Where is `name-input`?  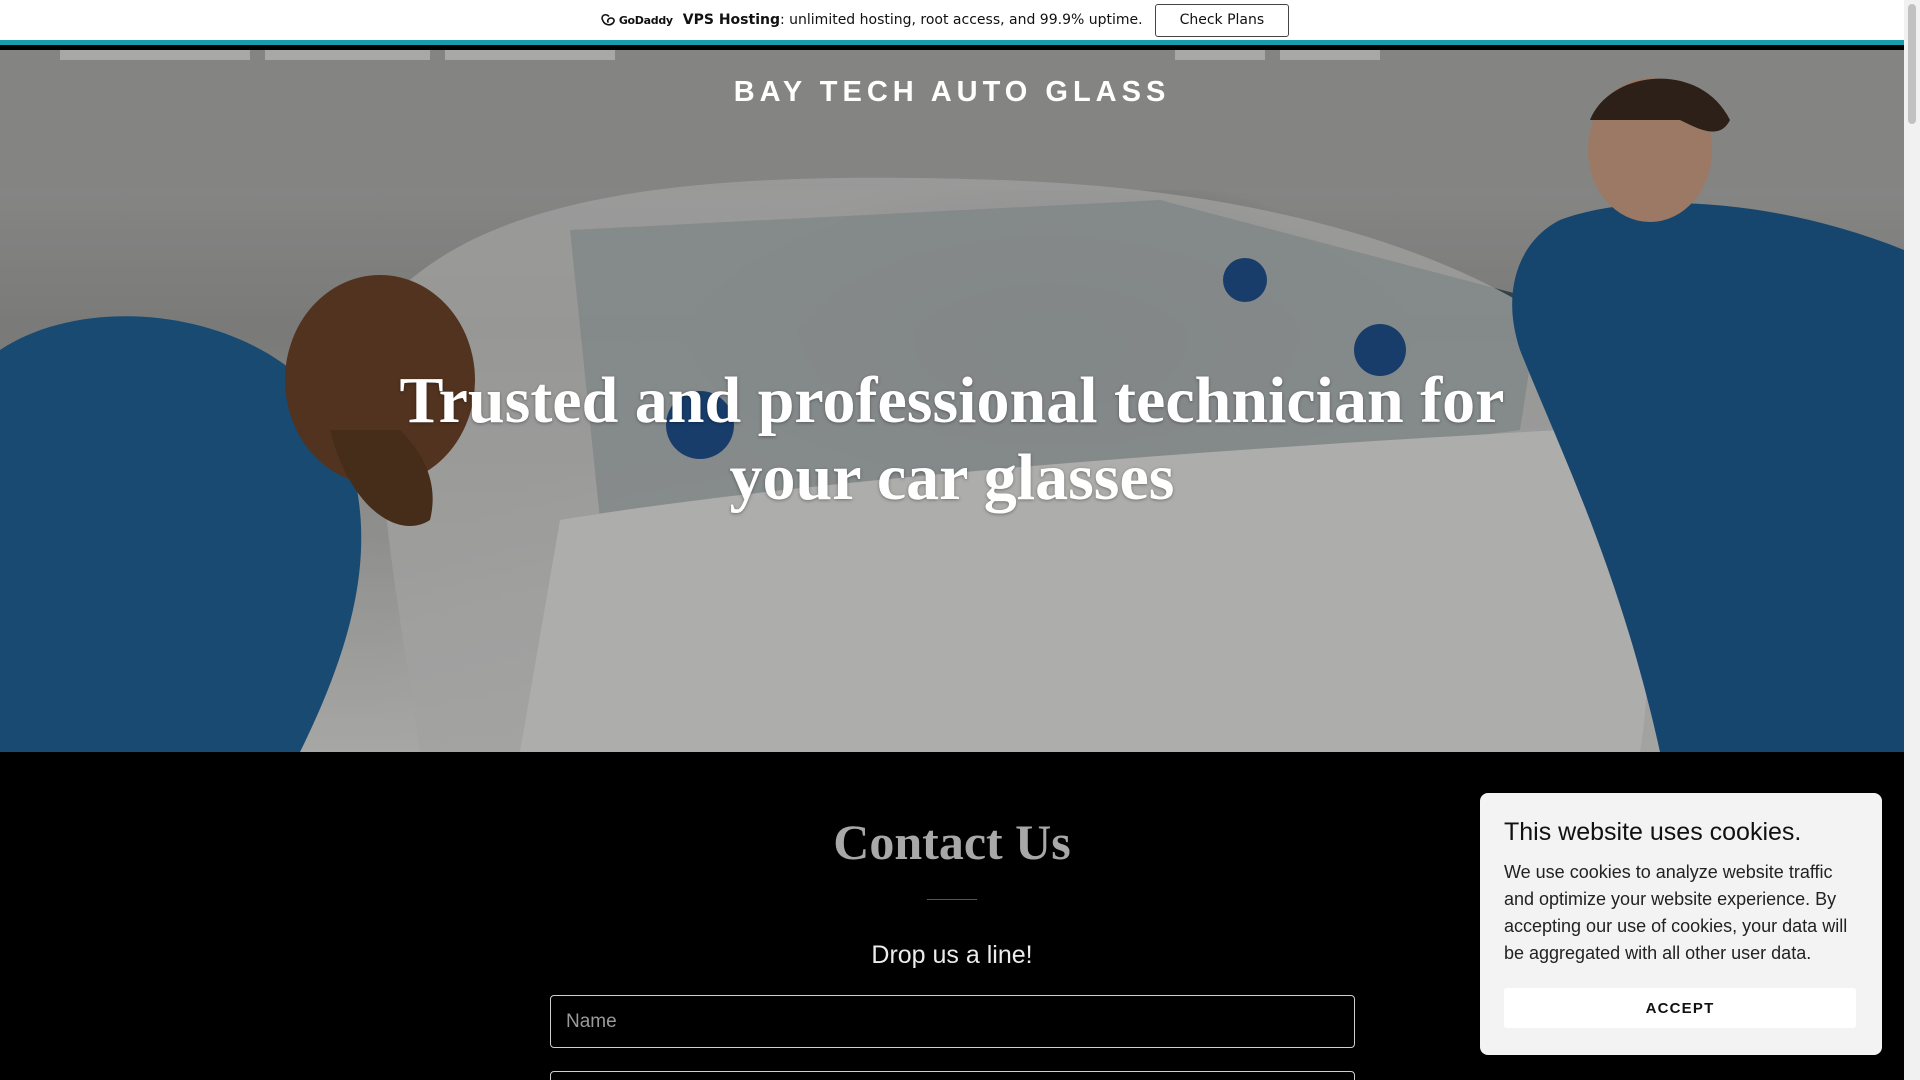
name-input is located at coordinates (952, 1021).